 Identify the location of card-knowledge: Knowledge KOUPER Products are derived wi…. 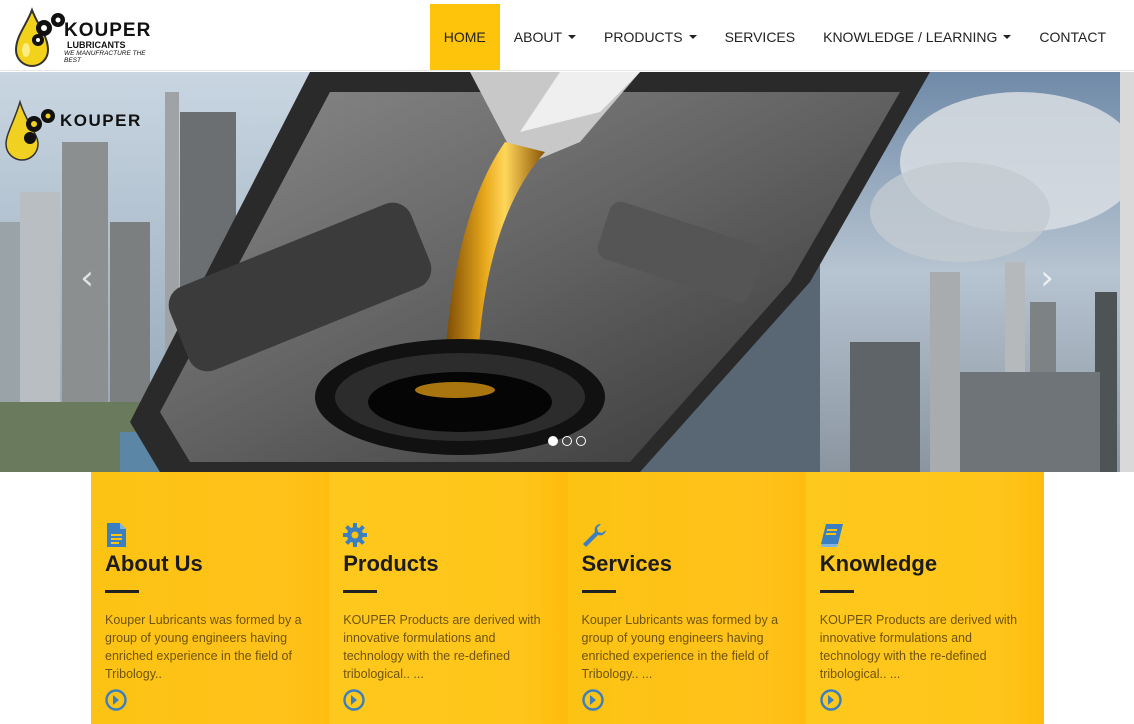
(924, 598).